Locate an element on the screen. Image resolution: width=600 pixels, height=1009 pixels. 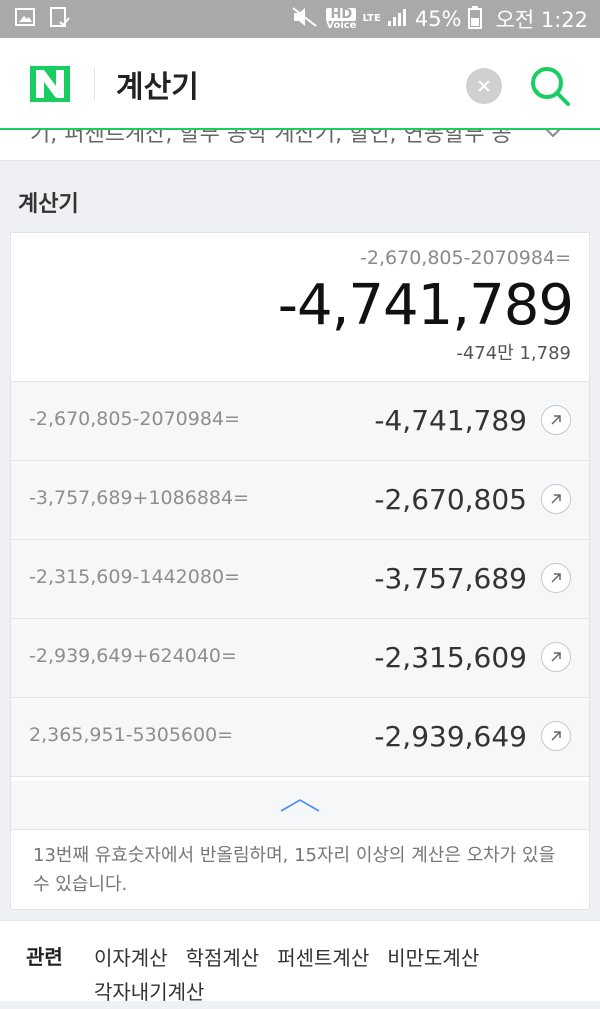
related-links-section: 관련 이자계산 학점계산 퍼센트계산 비만도계산각자내기계산 is located at coordinates (300, 962).